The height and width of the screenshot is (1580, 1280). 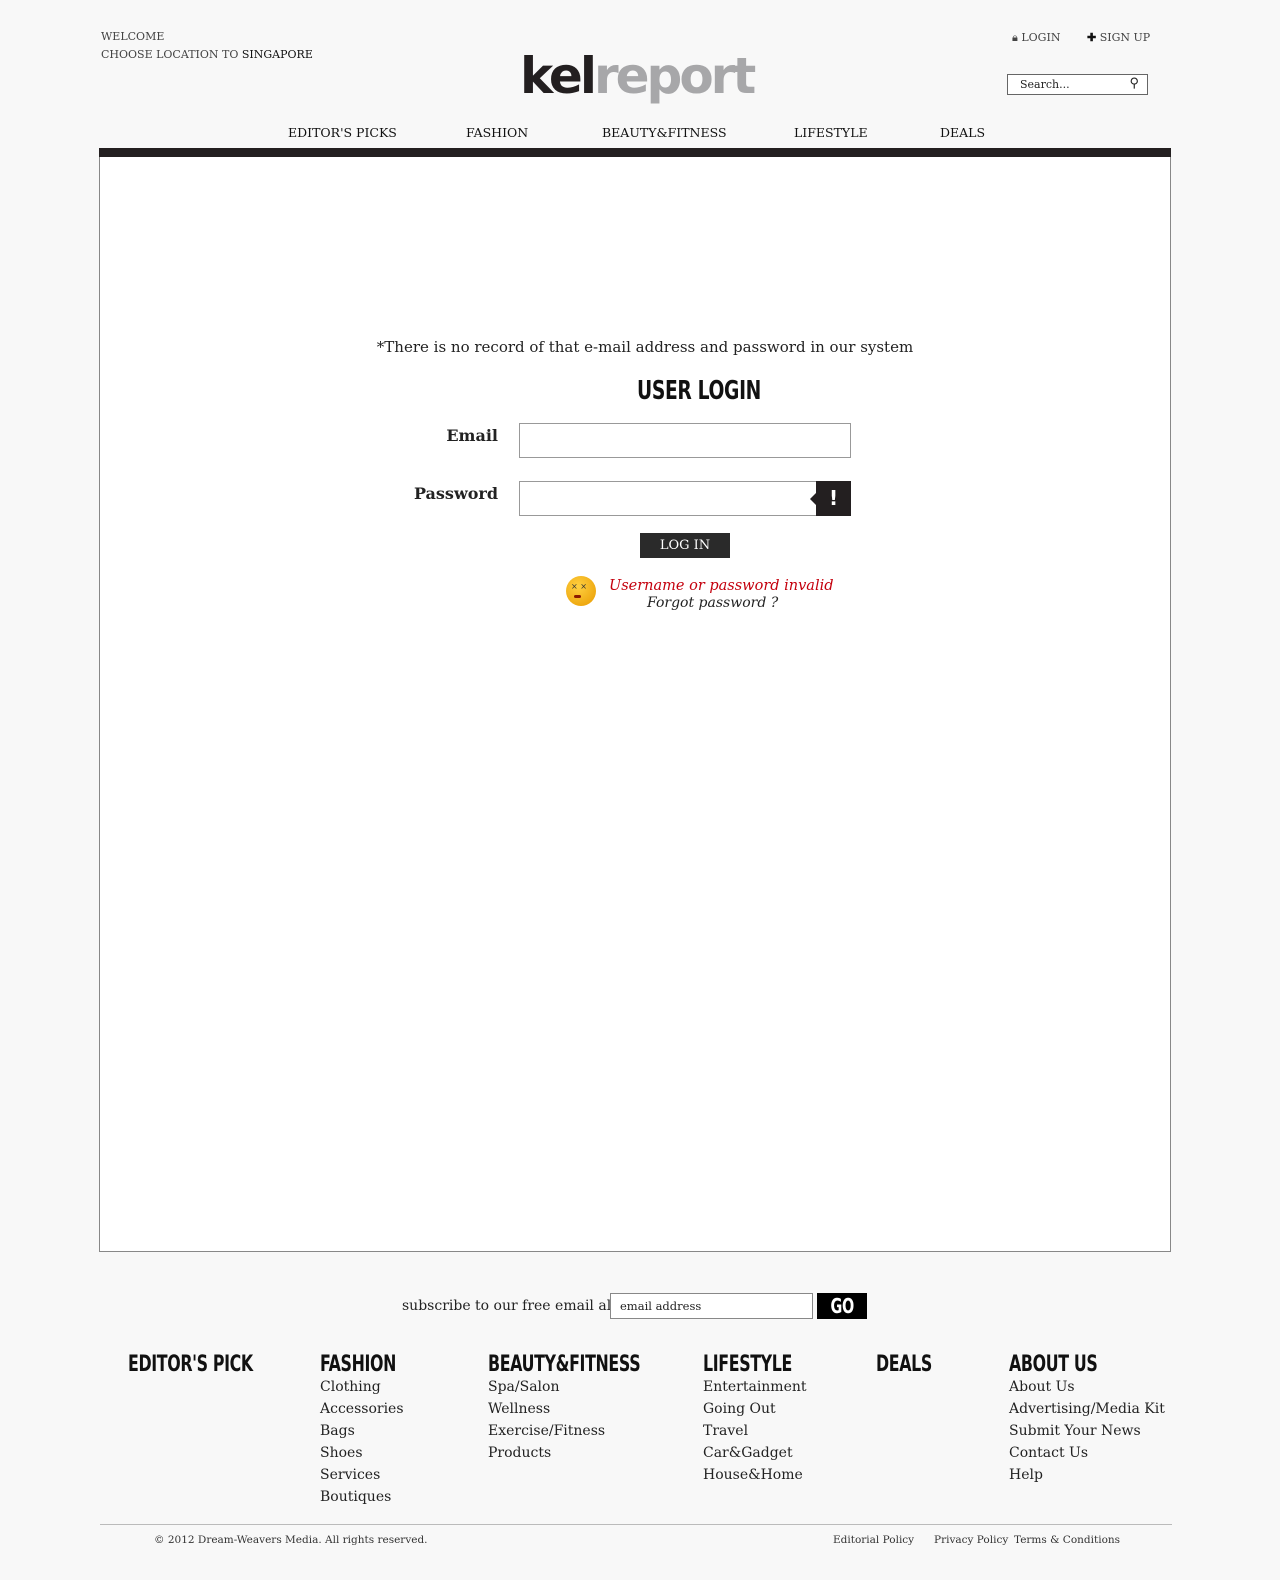 I want to click on logo-part-2: report, so click(x=674, y=76).